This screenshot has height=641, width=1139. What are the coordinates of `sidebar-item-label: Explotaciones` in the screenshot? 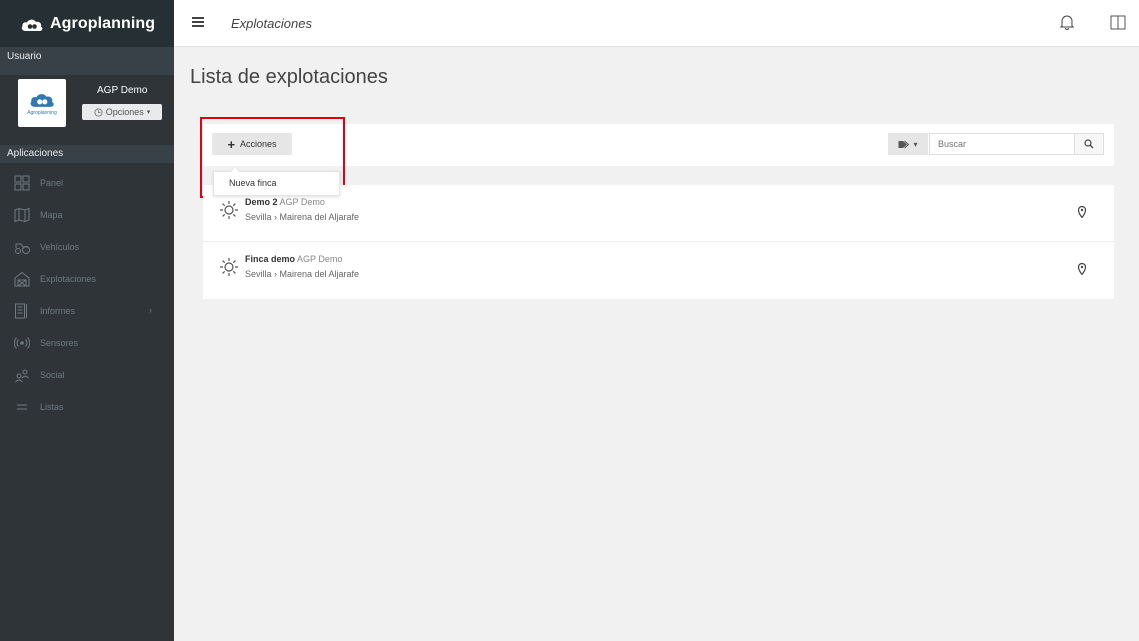 It's located at (68, 279).